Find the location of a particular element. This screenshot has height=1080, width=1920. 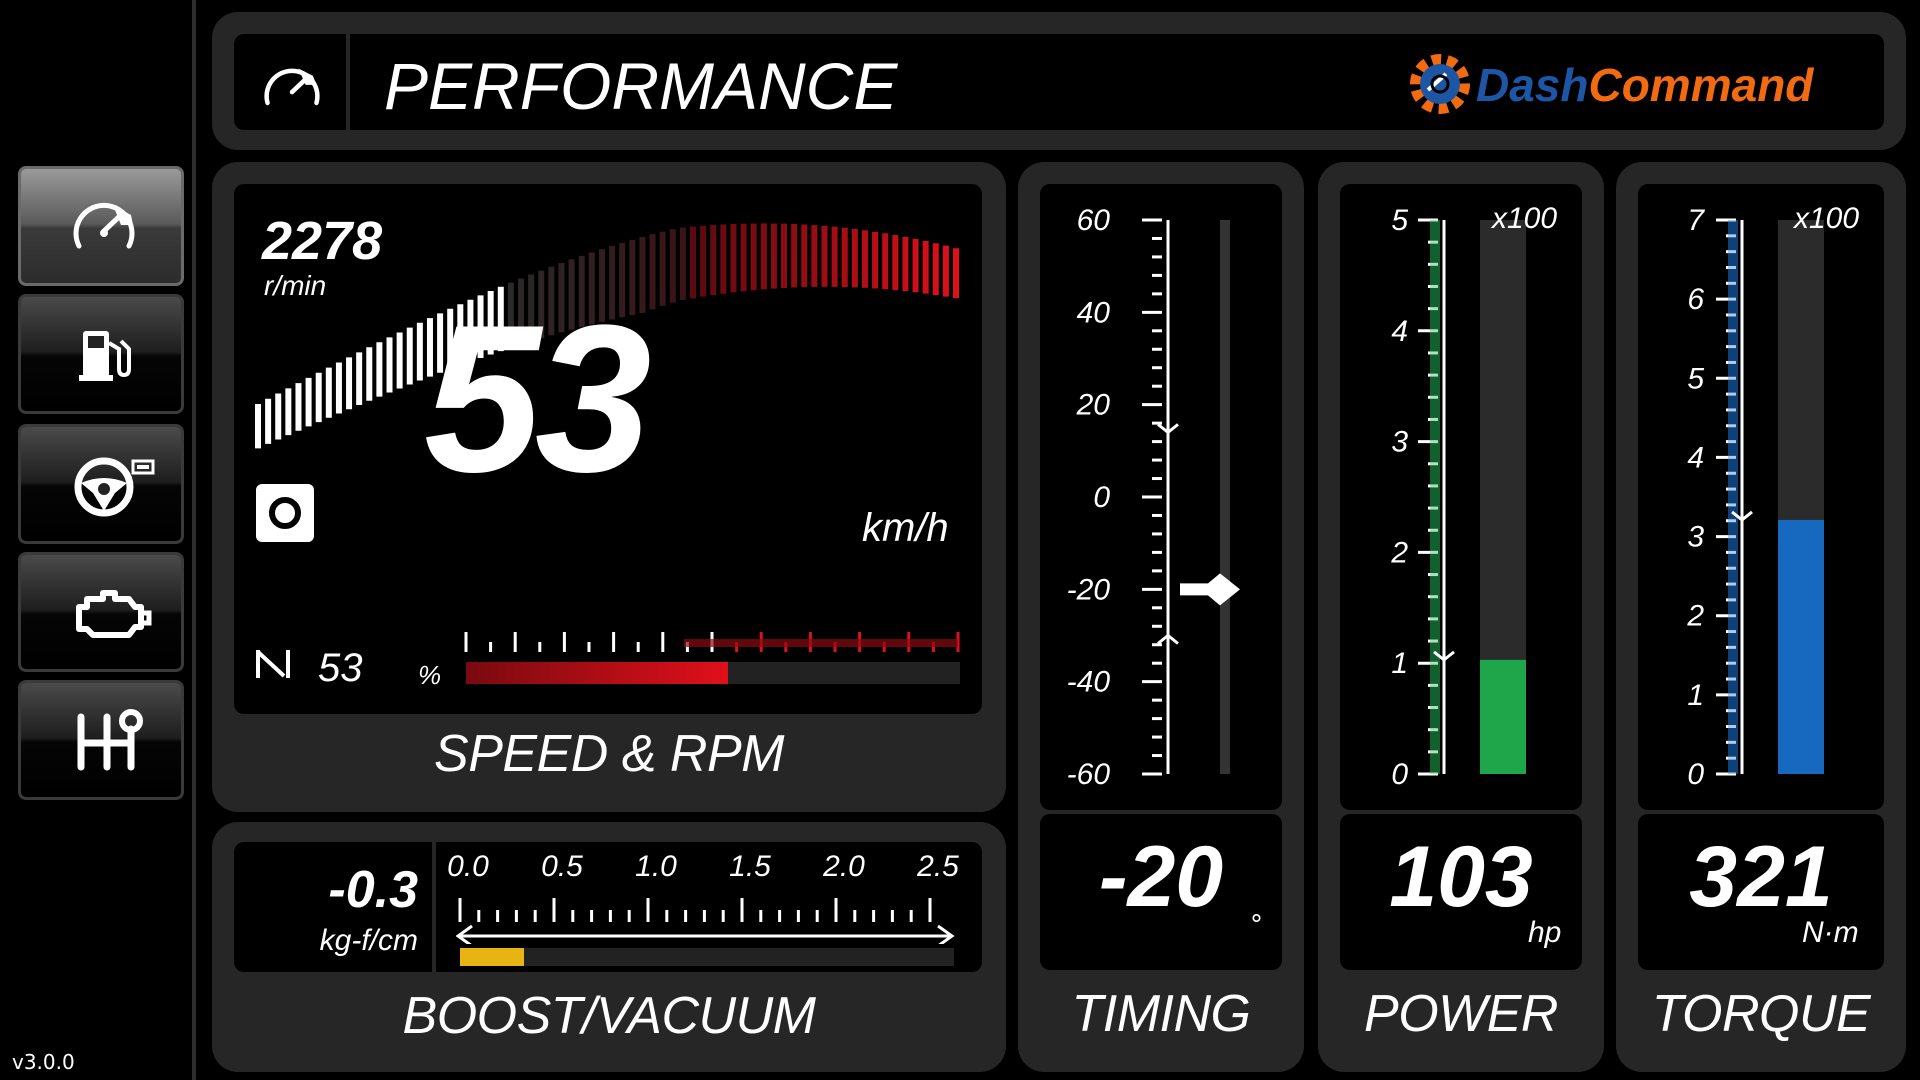

torque-readout: 321 N·m is located at coordinates (1761, 892).